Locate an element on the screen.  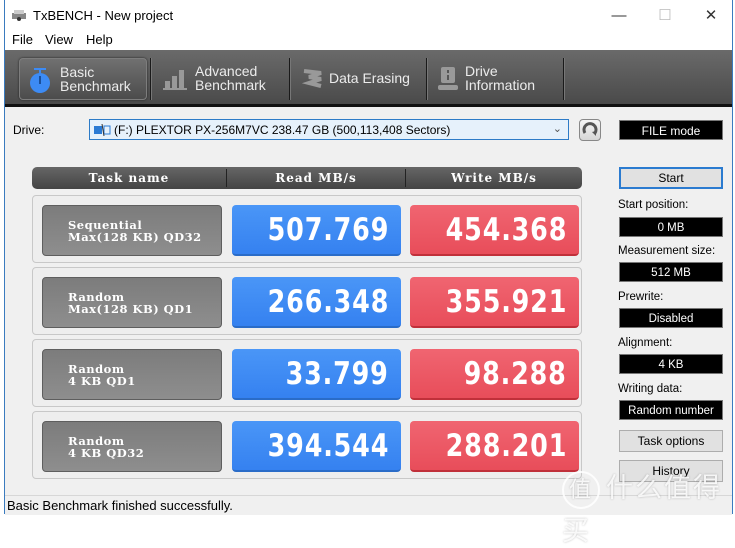
task-button: Random 4 KB QD1 is located at coordinates (132, 374).